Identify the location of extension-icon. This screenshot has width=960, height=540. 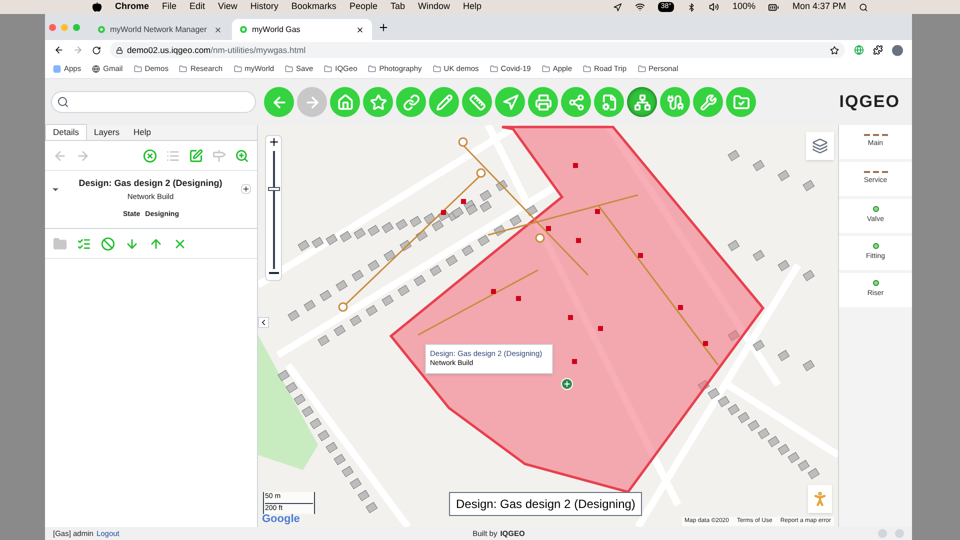
(859, 50).